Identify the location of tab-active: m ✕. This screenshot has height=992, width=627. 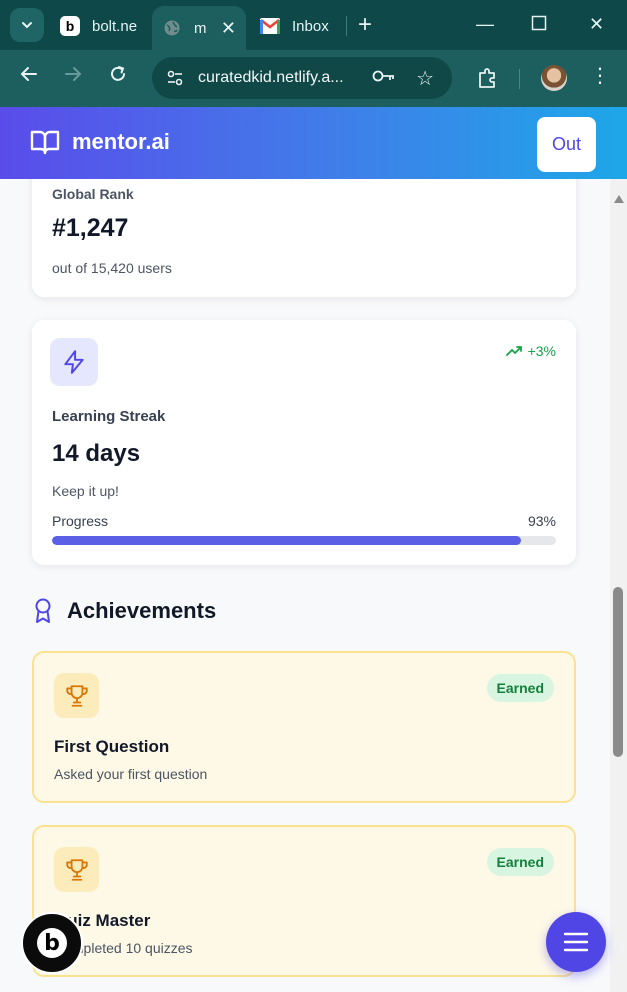
(199, 28).